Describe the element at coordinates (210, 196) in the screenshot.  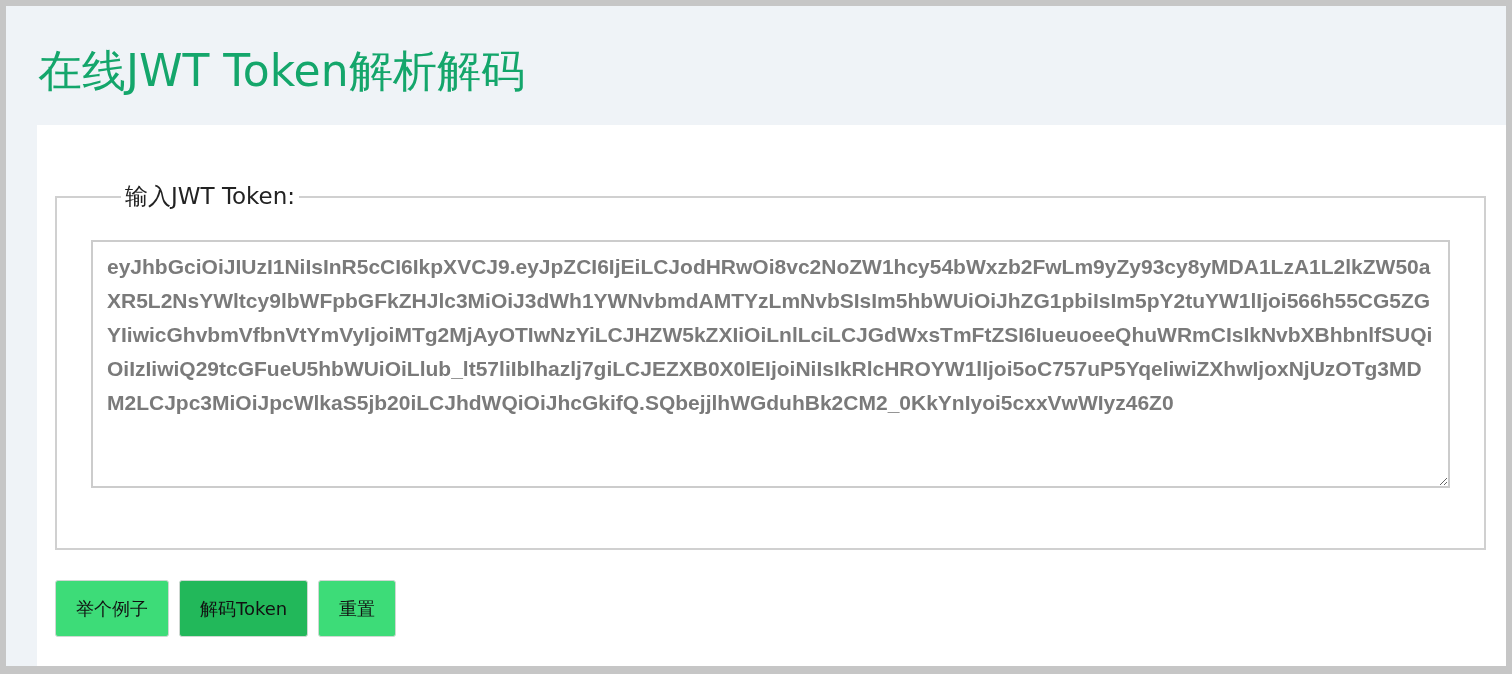
I see `input-legend: 输入JWT Token:` at that location.